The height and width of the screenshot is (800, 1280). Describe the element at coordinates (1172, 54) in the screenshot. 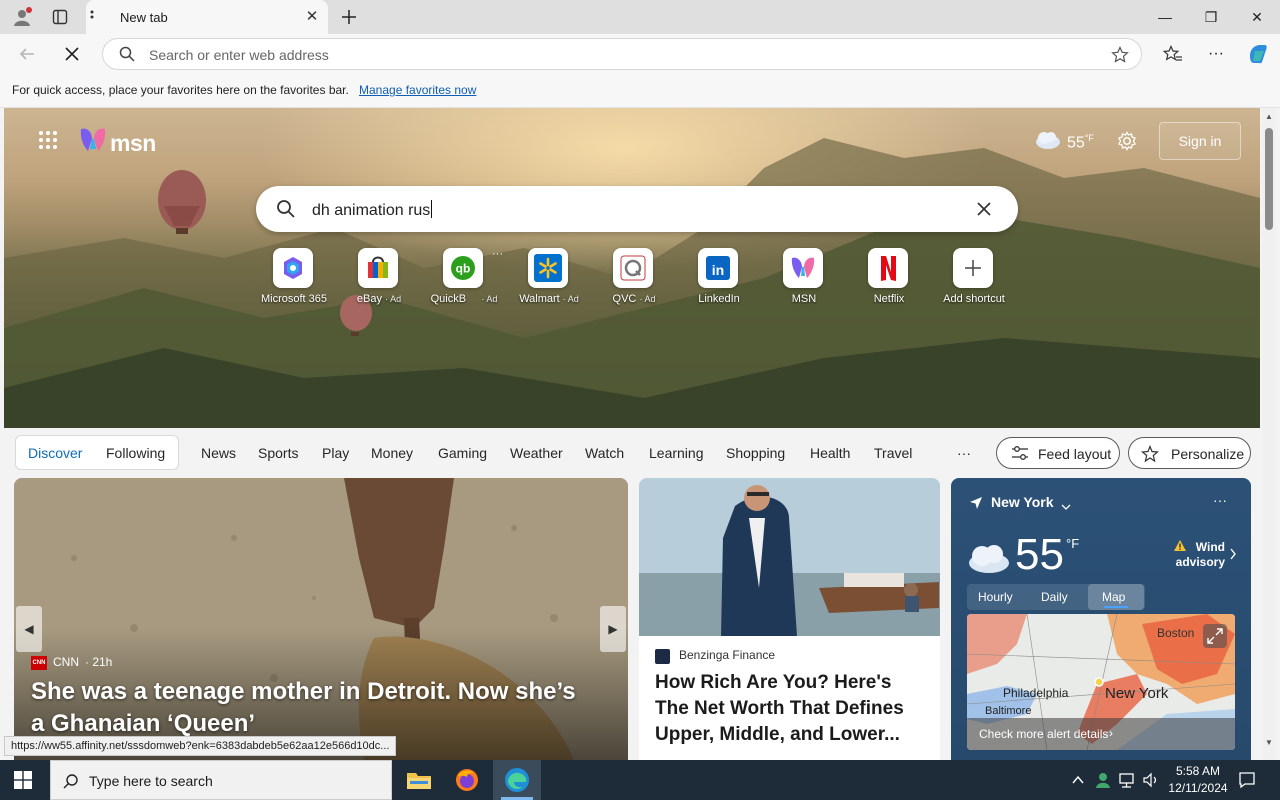

I see `favorites-icon` at that location.